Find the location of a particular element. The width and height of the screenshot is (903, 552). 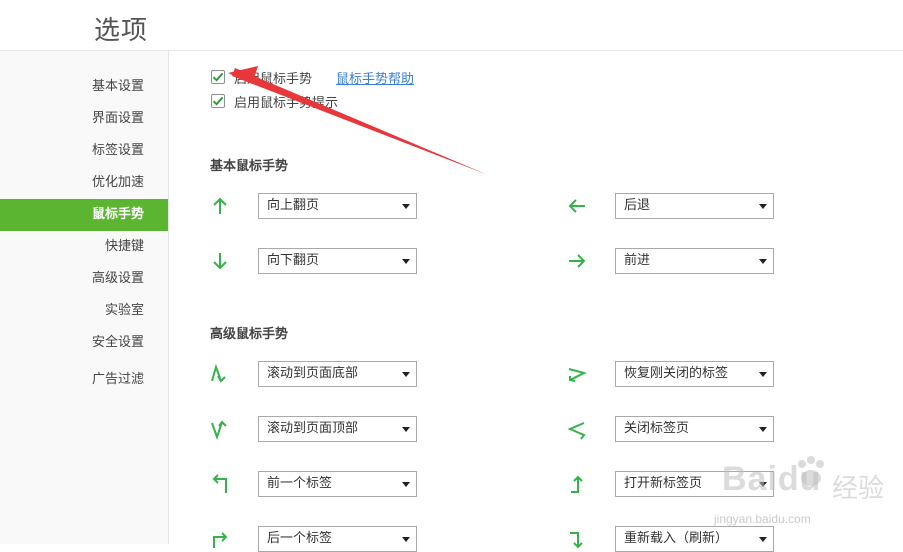

sidebar-item-tabs: 标签设置 is located at coordinates (84, 151).